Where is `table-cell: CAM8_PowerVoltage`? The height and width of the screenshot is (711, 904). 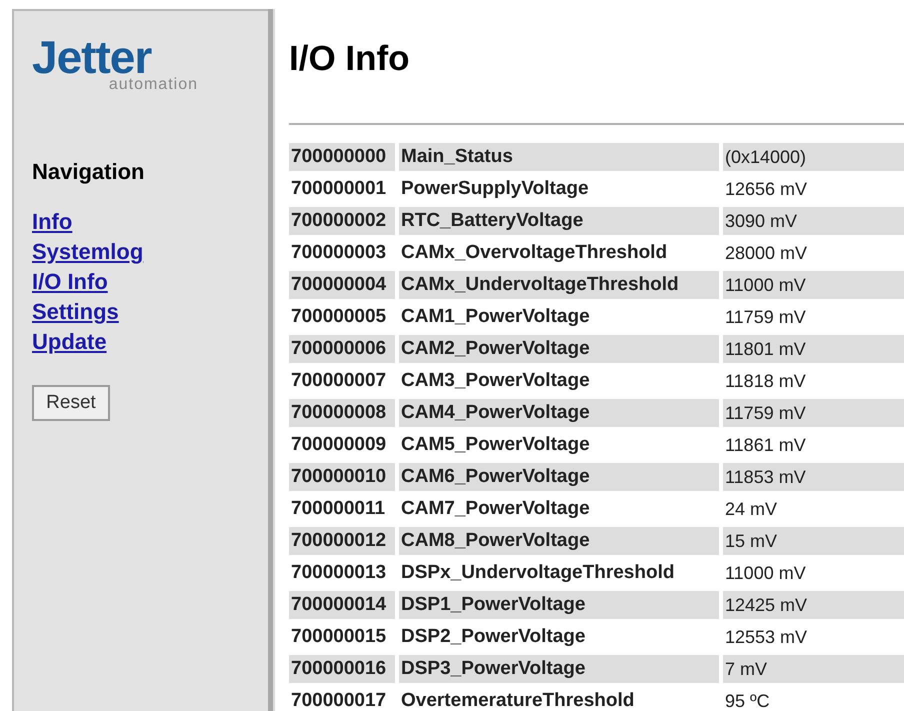 table-cell: CAM8_PowerVoltage is located at coordinates (559, 541).